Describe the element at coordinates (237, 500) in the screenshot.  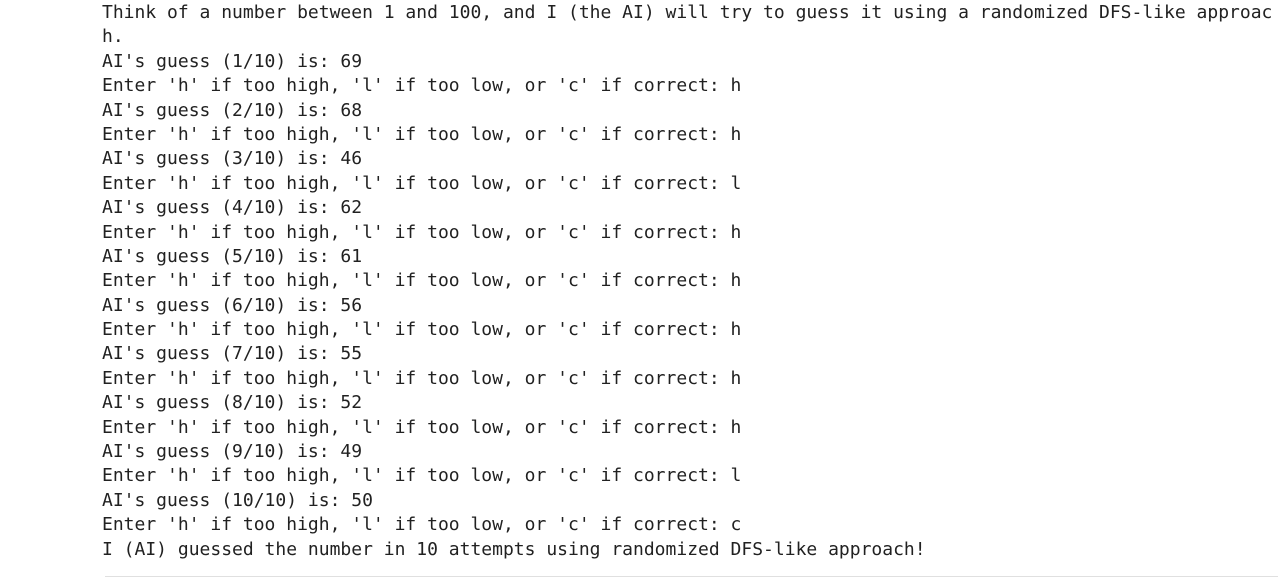
I see `guess-line: AI's guess (10/10) is: 50` at that location.